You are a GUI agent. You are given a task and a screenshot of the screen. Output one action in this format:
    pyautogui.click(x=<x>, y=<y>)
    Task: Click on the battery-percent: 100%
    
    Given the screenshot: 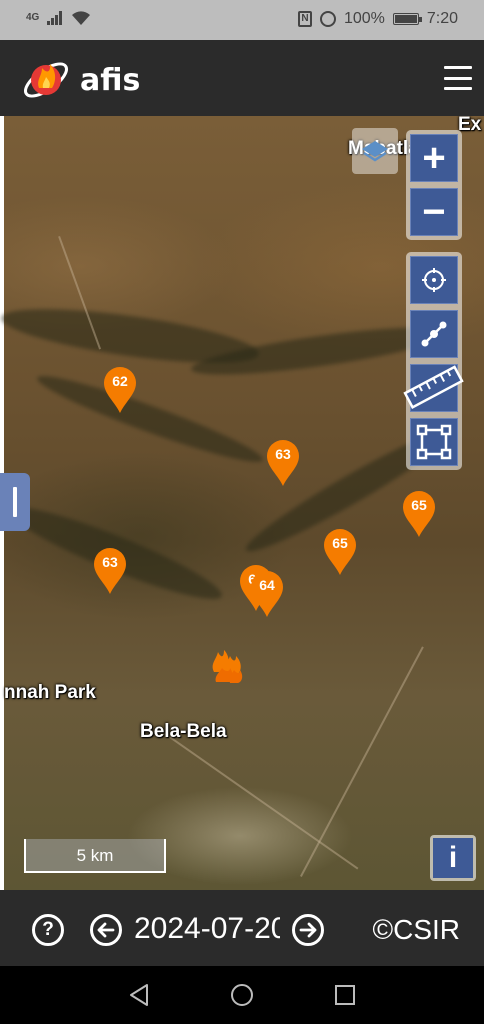 What is the action you would take?
    pyautogui.click(x=364, y=18)
    